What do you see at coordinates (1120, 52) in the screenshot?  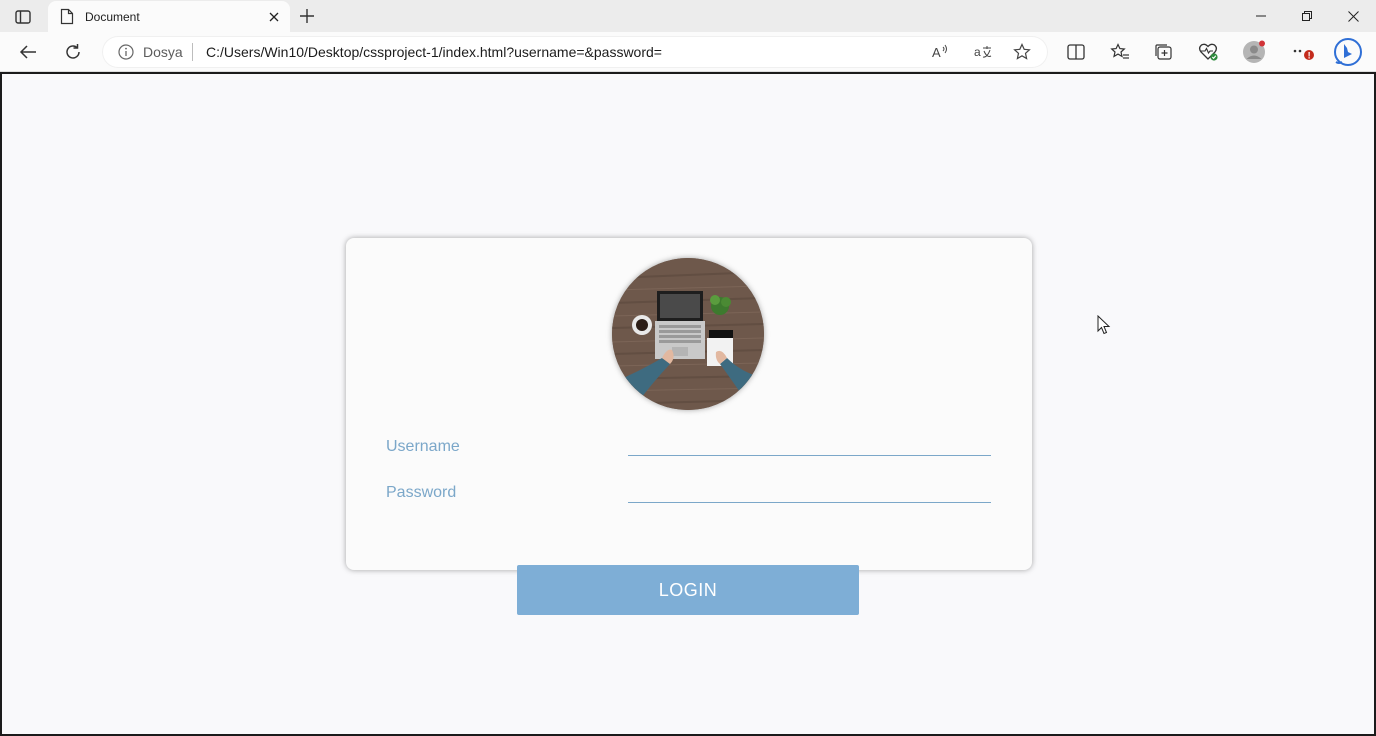 I see `favorites-icon` at bounding box center [1120, 52].